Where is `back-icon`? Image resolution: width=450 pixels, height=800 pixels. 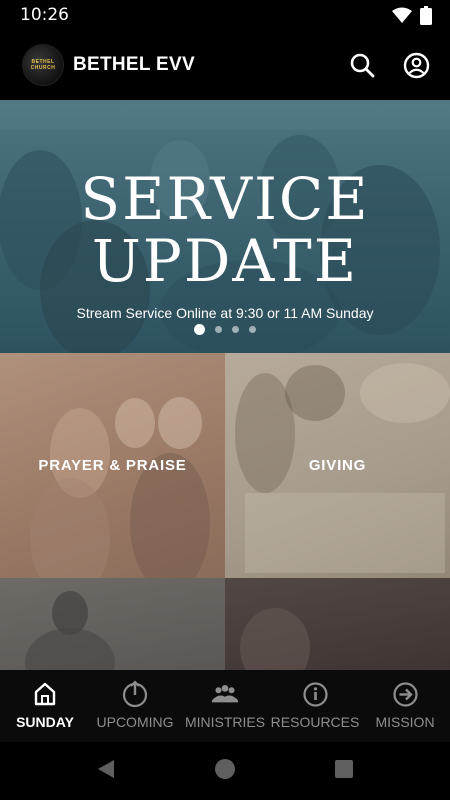
back-icon is located at coordinates (106, 771).